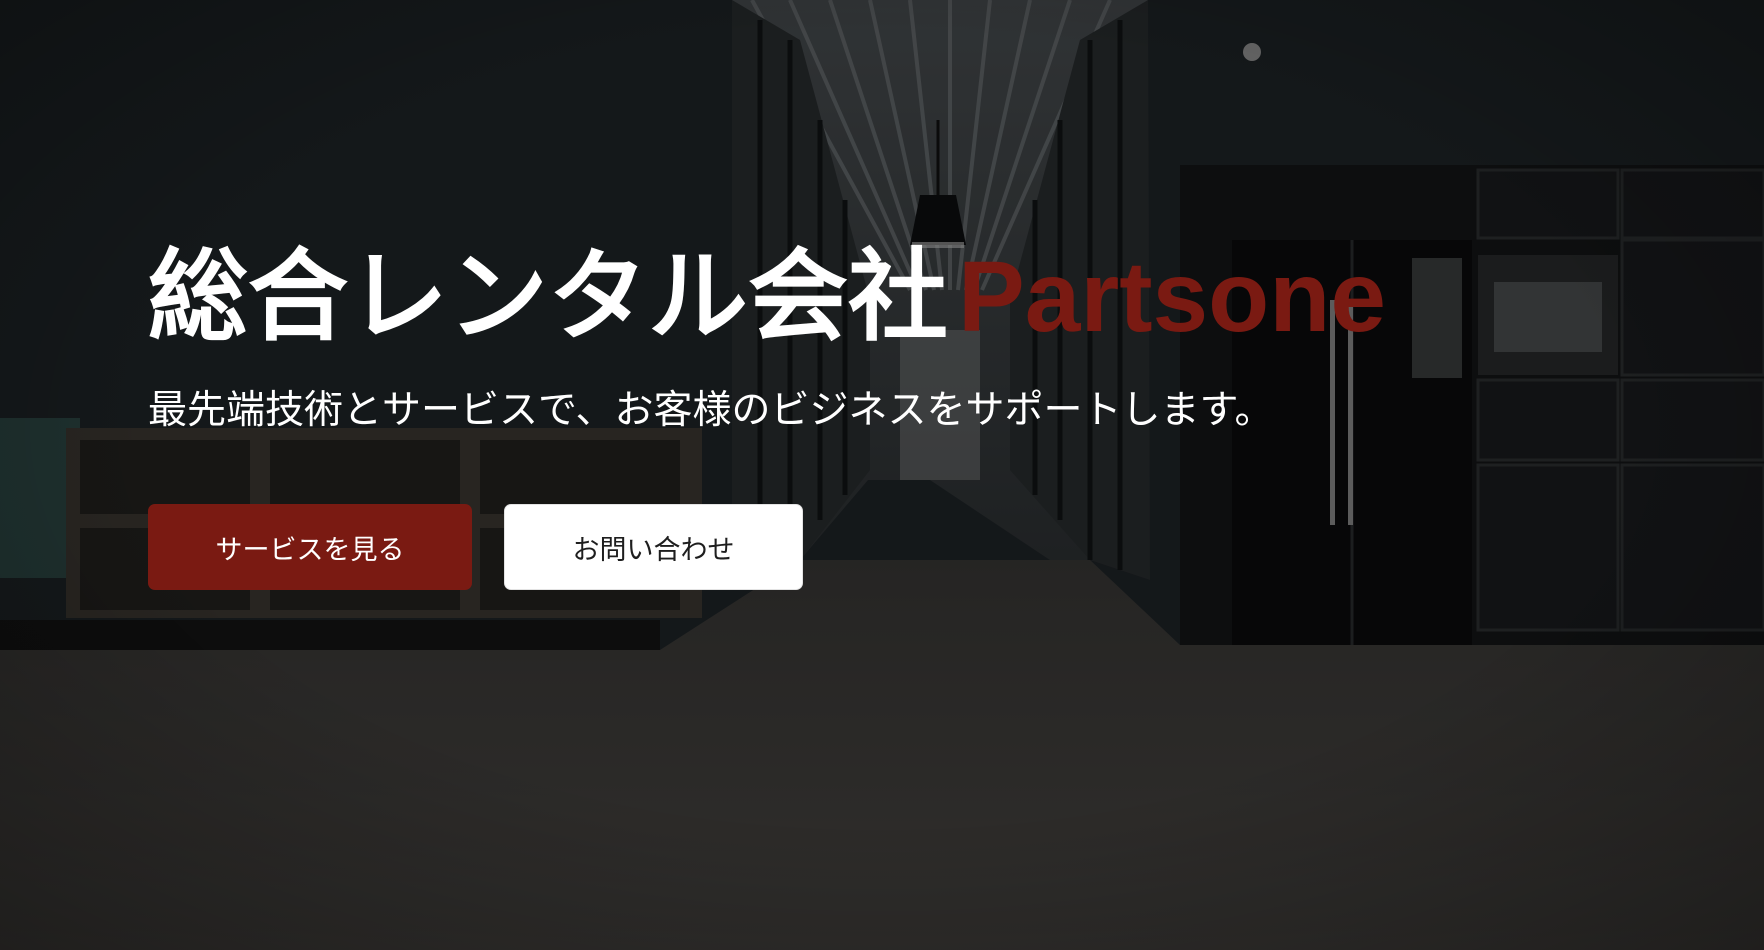  I want to click on view-services-button: サービスを見る, so click(310, 547).